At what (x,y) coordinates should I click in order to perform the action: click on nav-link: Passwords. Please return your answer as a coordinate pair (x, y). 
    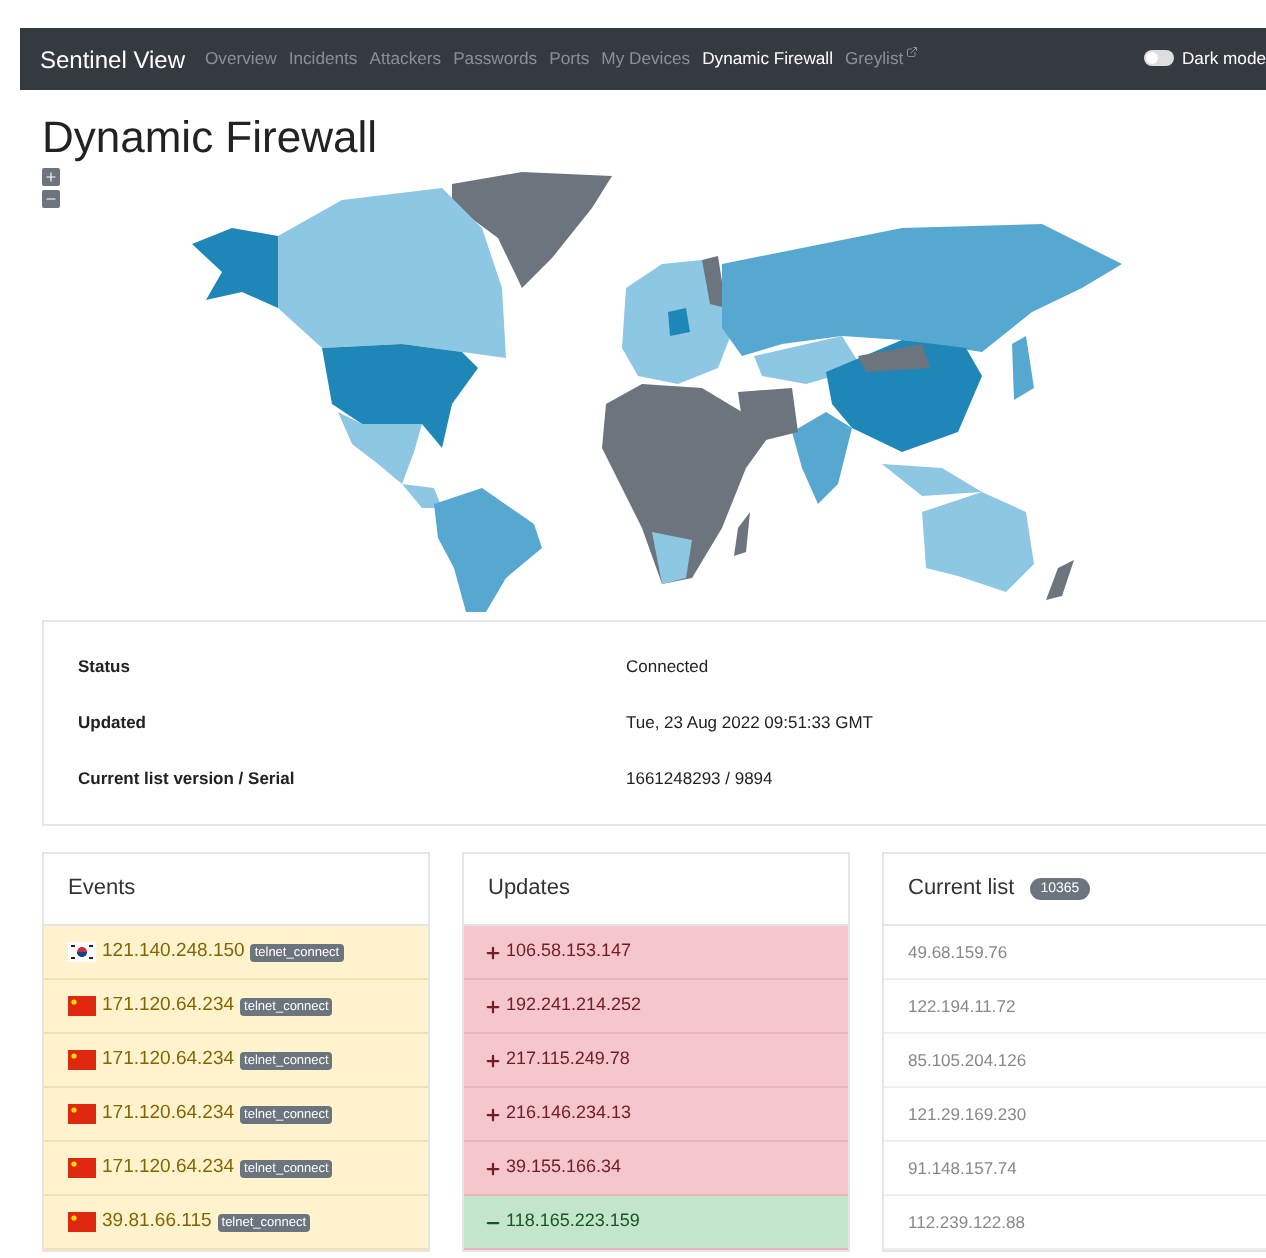
    Looking at the image, I should click on (495, 59).